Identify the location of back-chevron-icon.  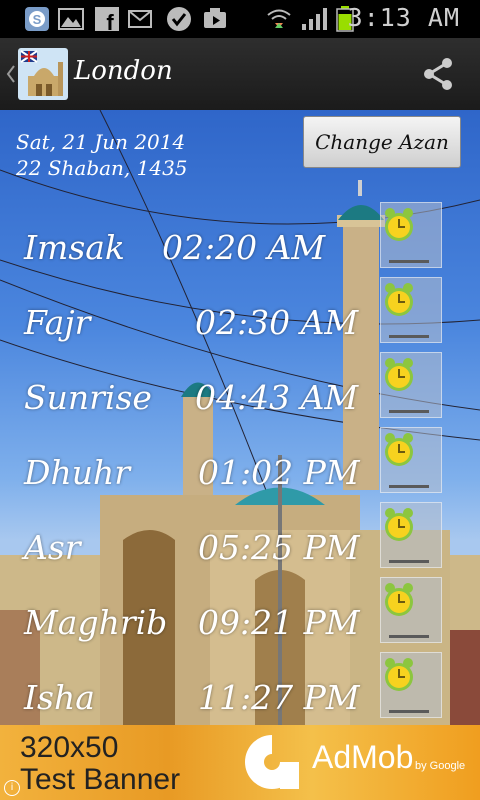
(11, 74).